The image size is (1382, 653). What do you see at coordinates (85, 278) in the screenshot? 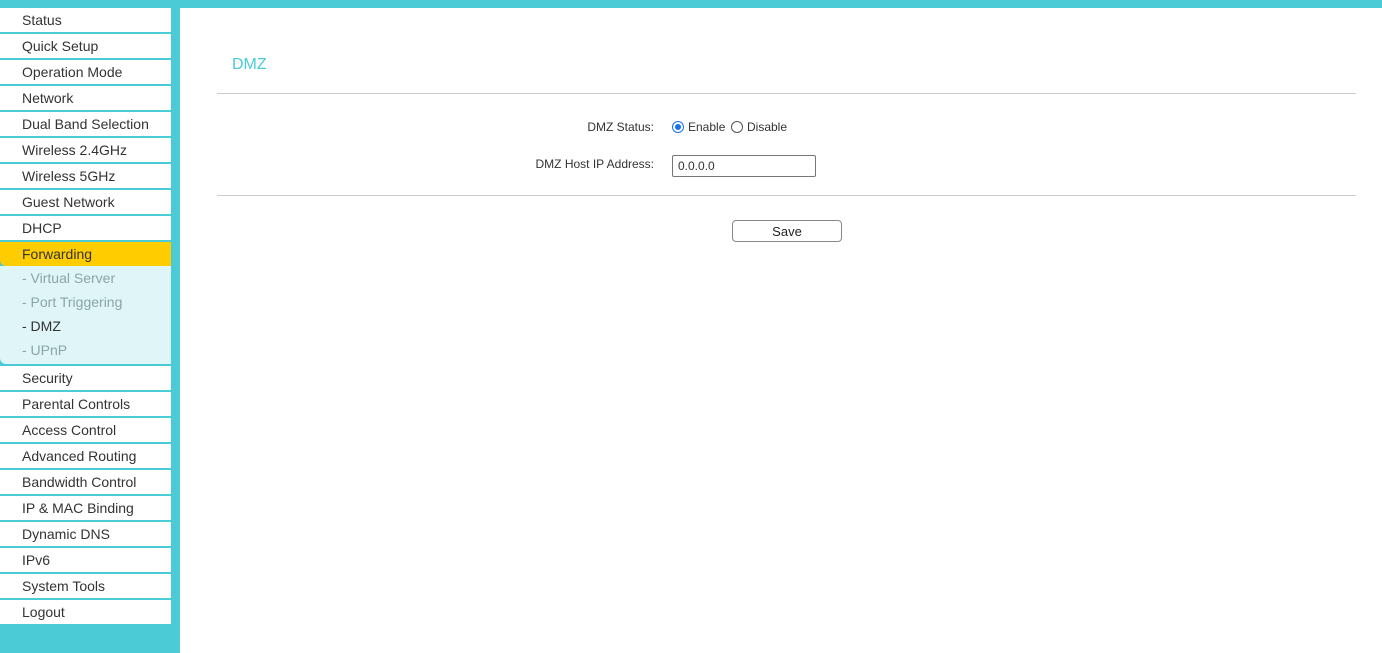
I see `sidebar-subitem-virtual-server: - Virtual Server` at bounding box center [85, 278].